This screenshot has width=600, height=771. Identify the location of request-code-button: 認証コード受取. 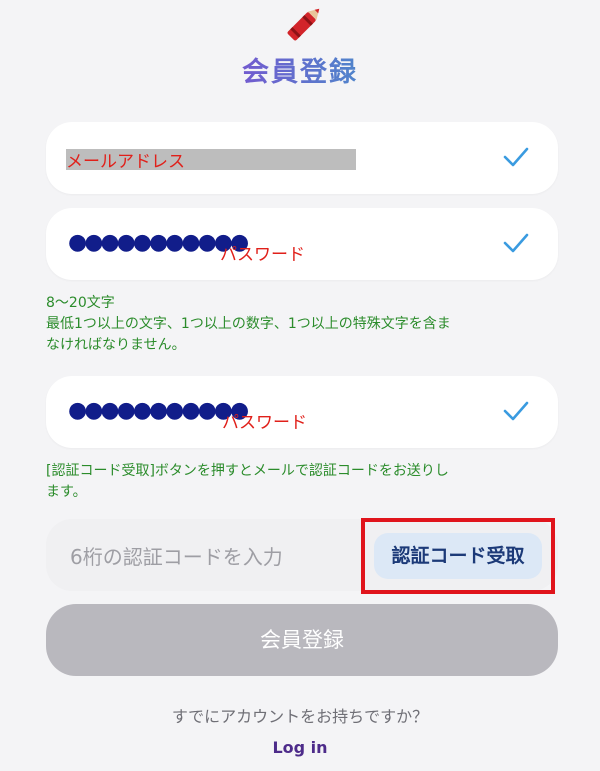
(458, 556).